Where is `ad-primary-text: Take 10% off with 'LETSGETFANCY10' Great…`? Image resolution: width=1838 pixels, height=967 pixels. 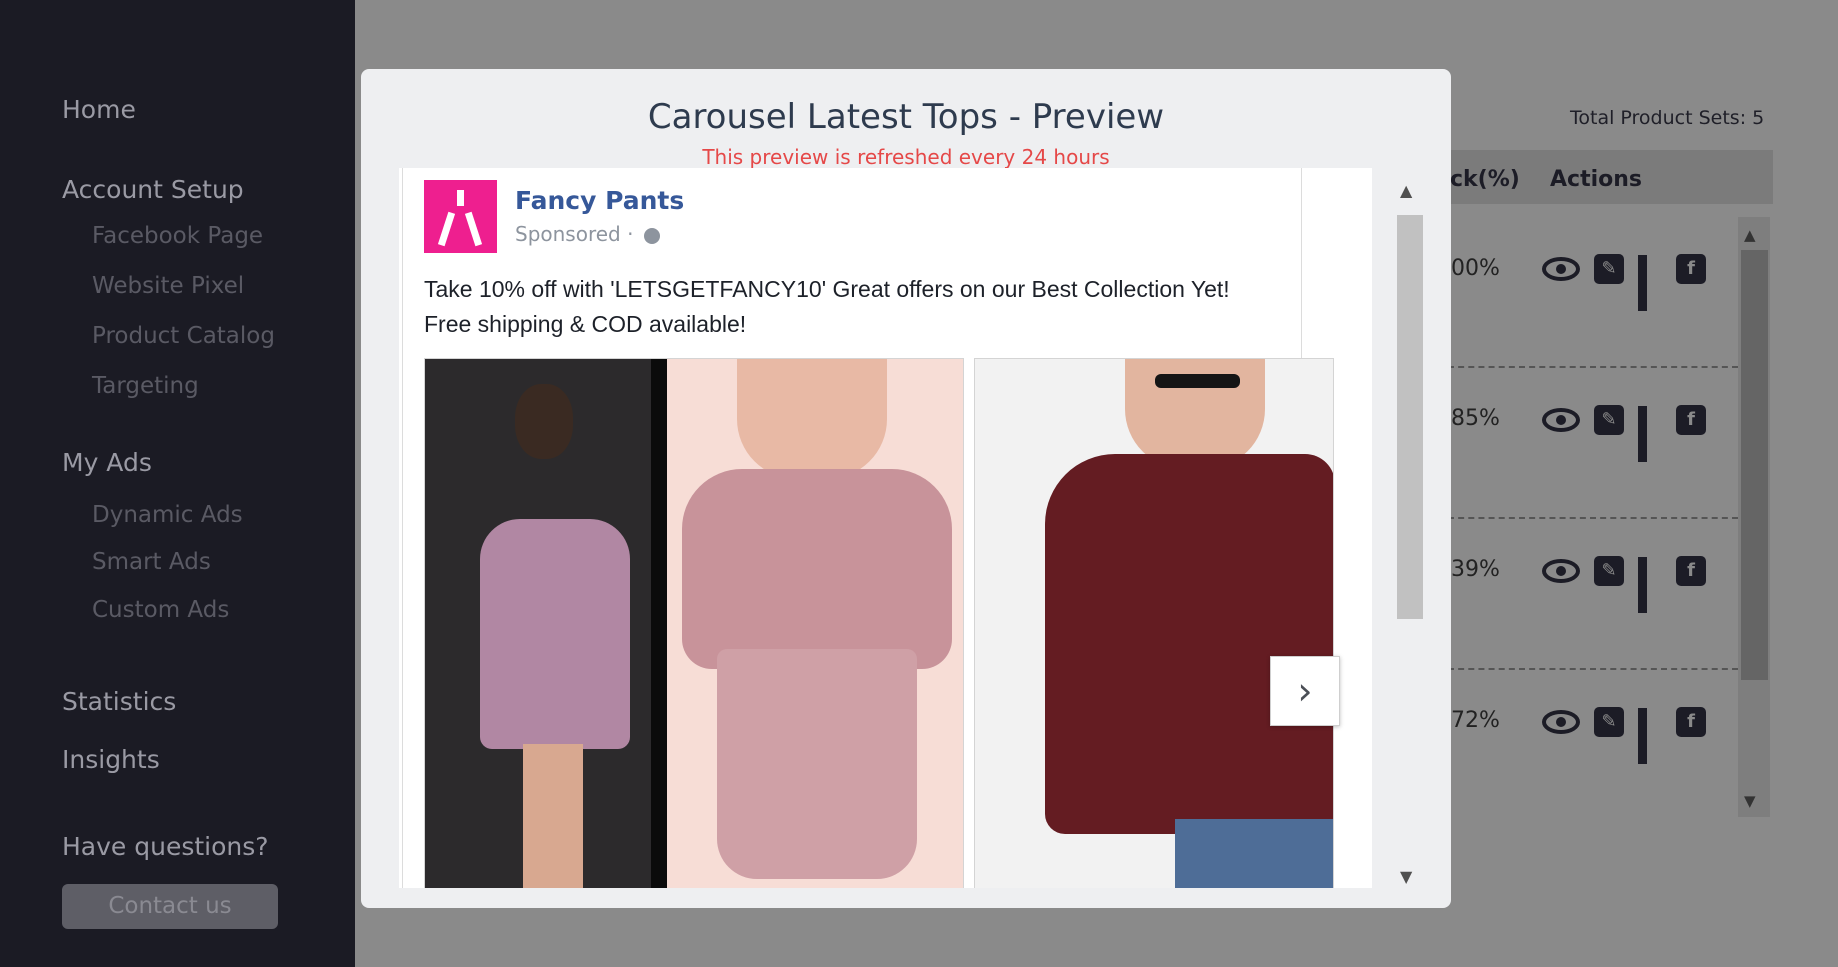
ad-primary-text: Take 10% off with 'LETSGETFANCY10' Great… is located at coordinates (827, 306).